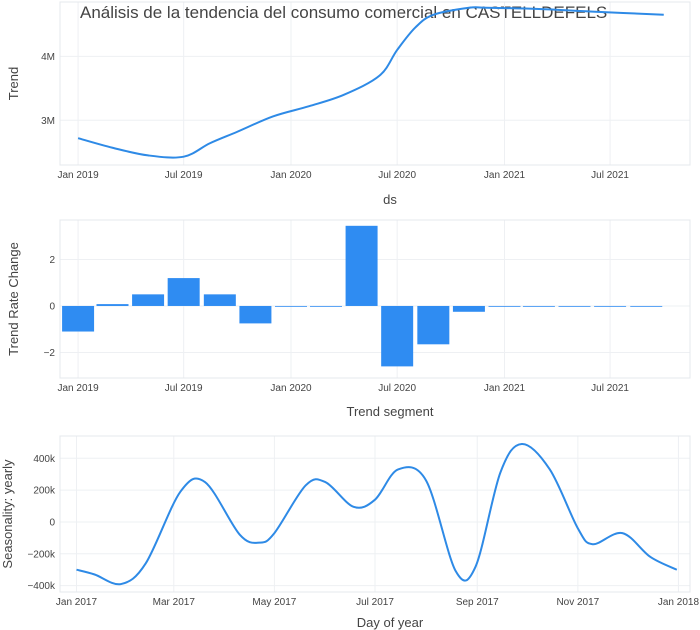  Describe the element at coordinates (274, 602) in the screenshot. I see `x-tick-label: May 2017` at that location.